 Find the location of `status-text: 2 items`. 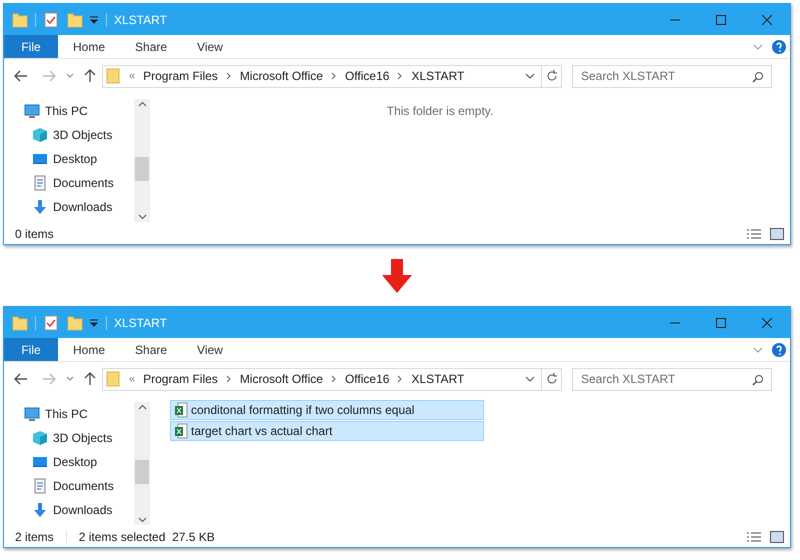

status-text: 2 items is located at coordinates (34, 537).